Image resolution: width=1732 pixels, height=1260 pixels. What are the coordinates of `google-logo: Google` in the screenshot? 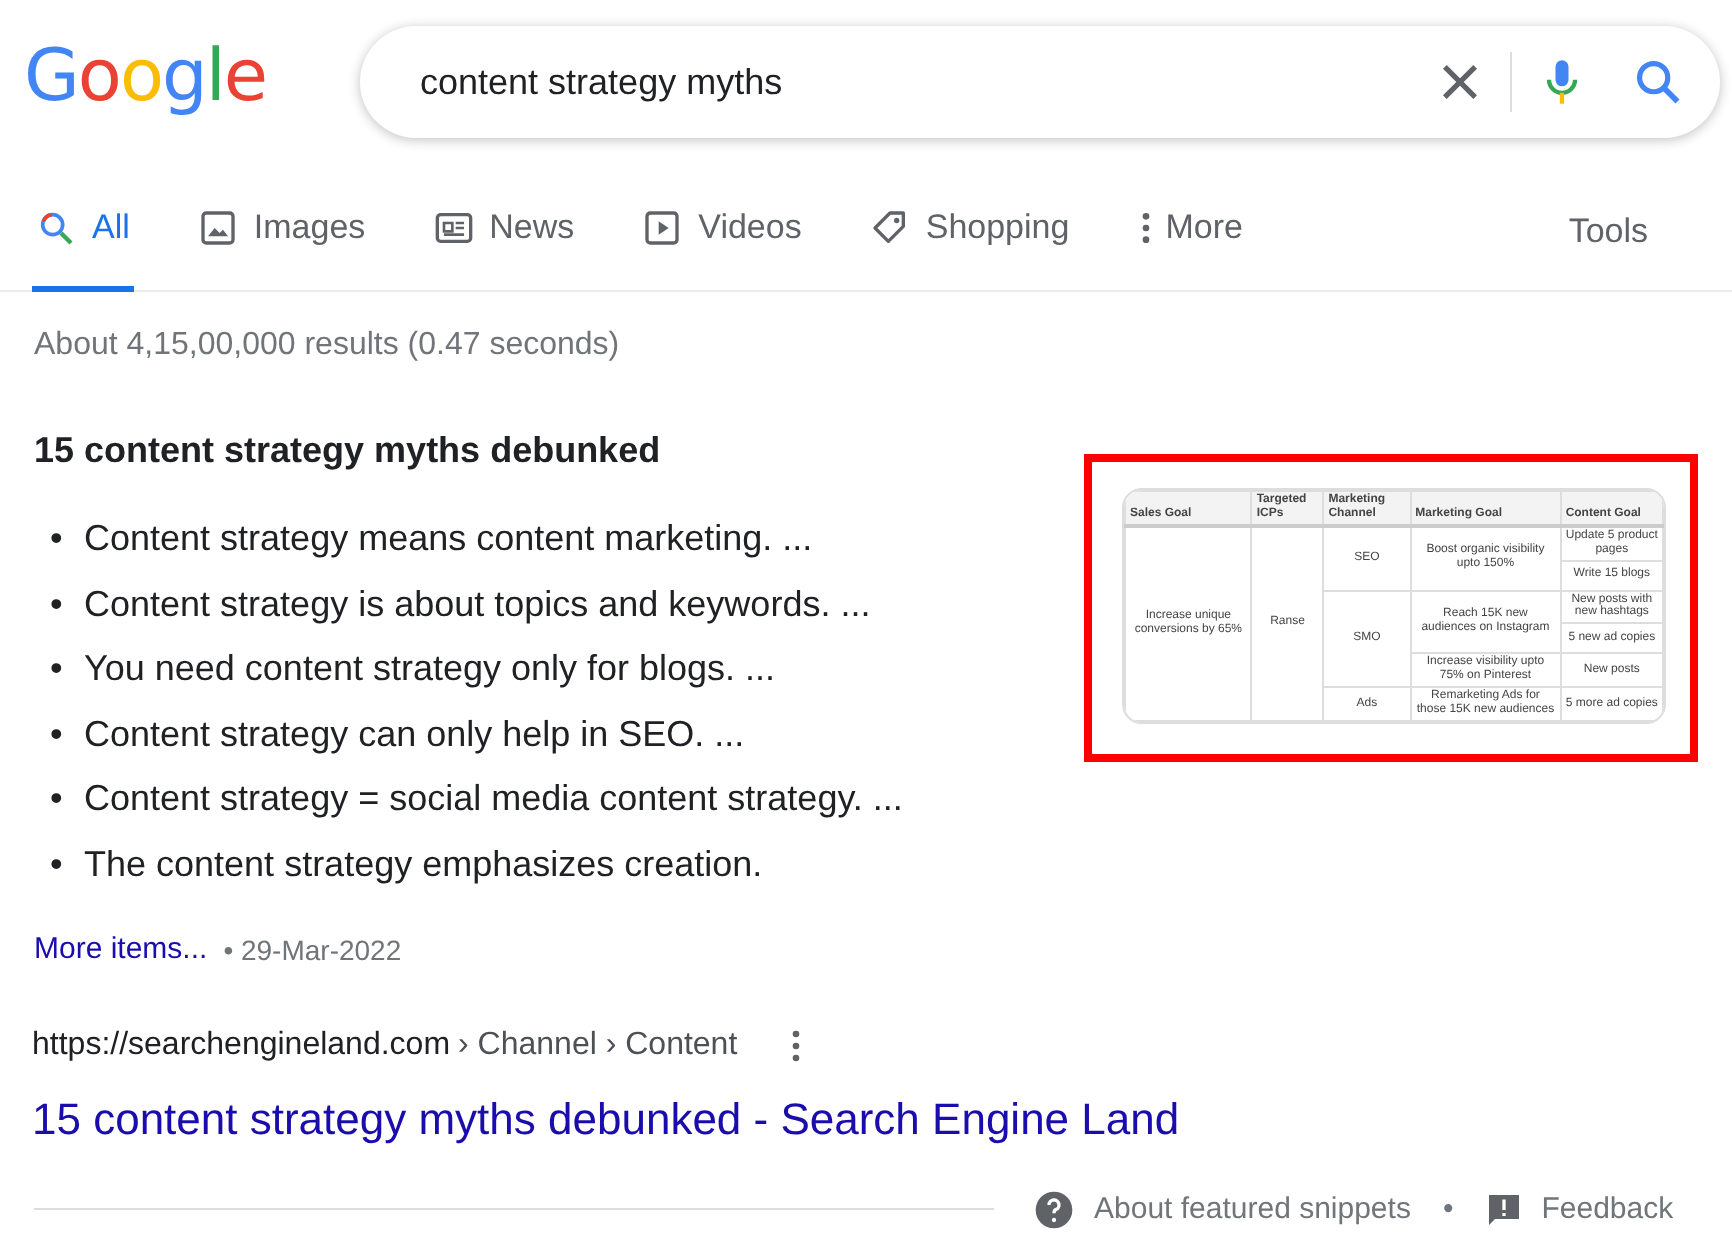 It's located at (174, 78).